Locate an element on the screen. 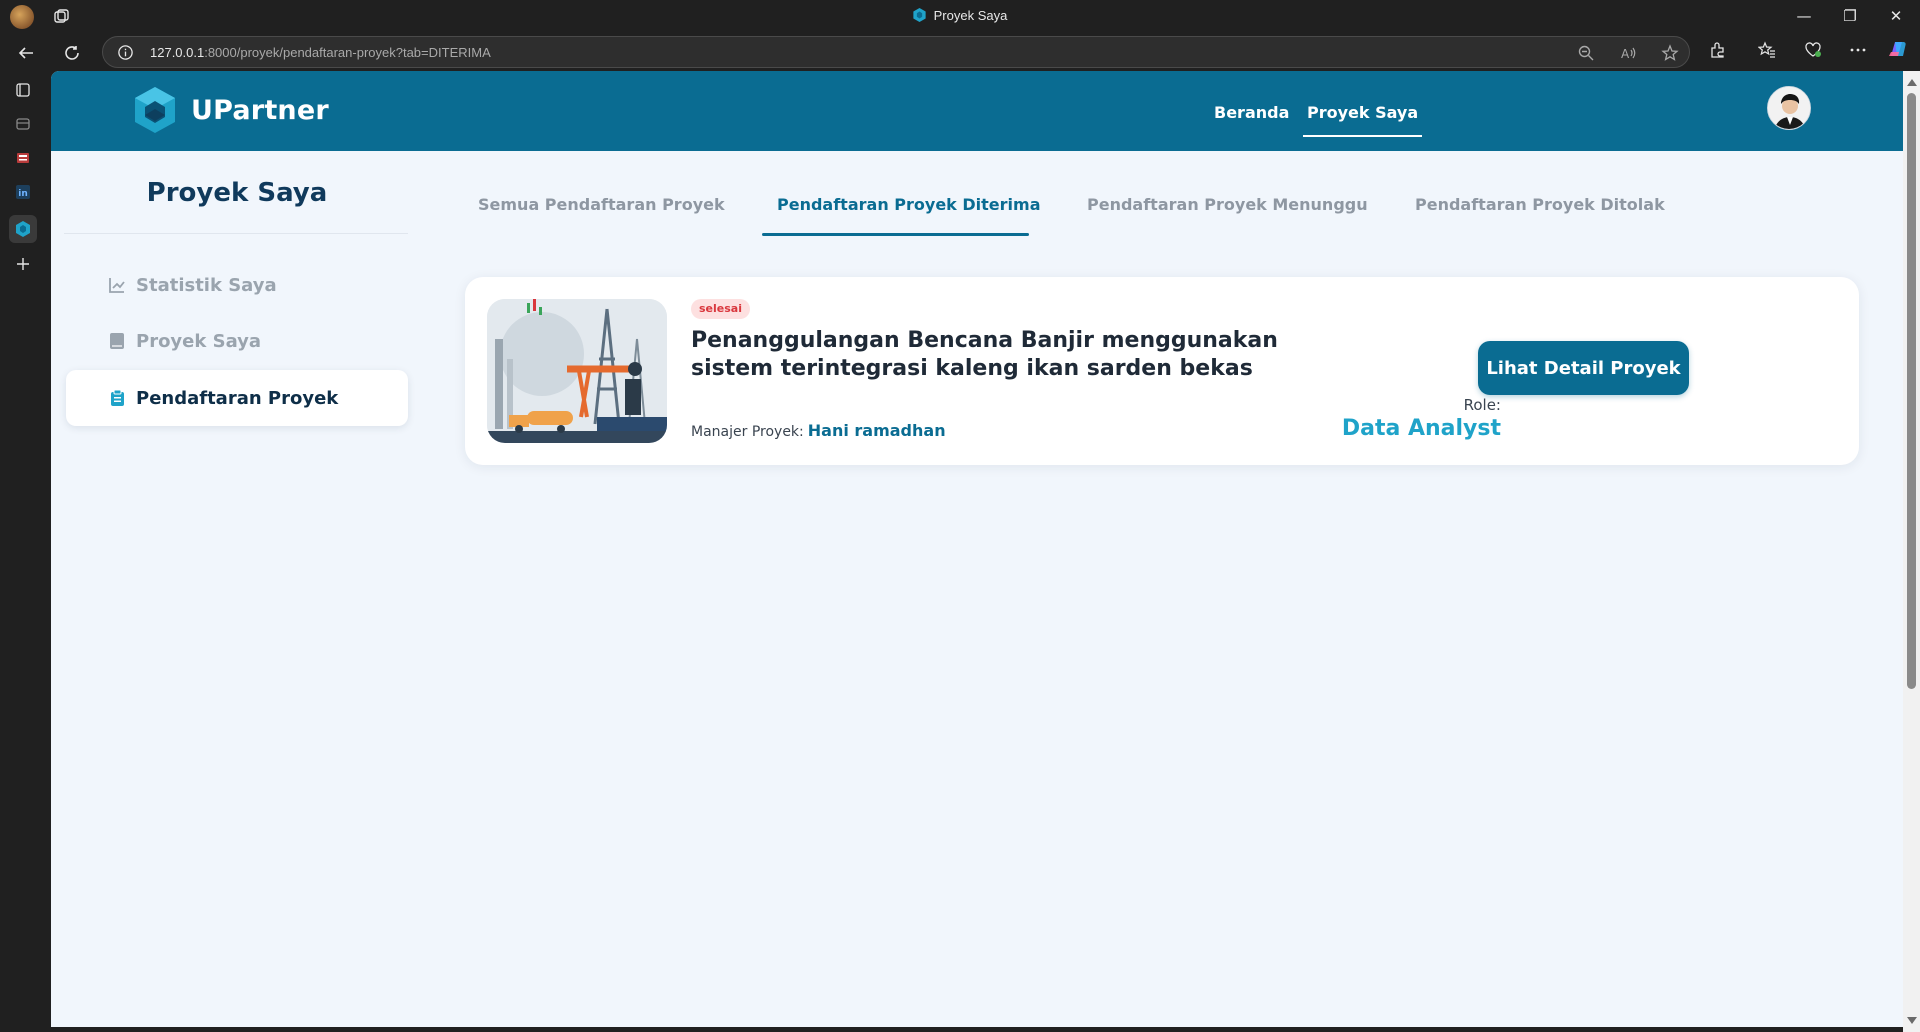 The width and height of the screenshot is (1920, 1032). collections-icon is located at coordinates (23, 124).